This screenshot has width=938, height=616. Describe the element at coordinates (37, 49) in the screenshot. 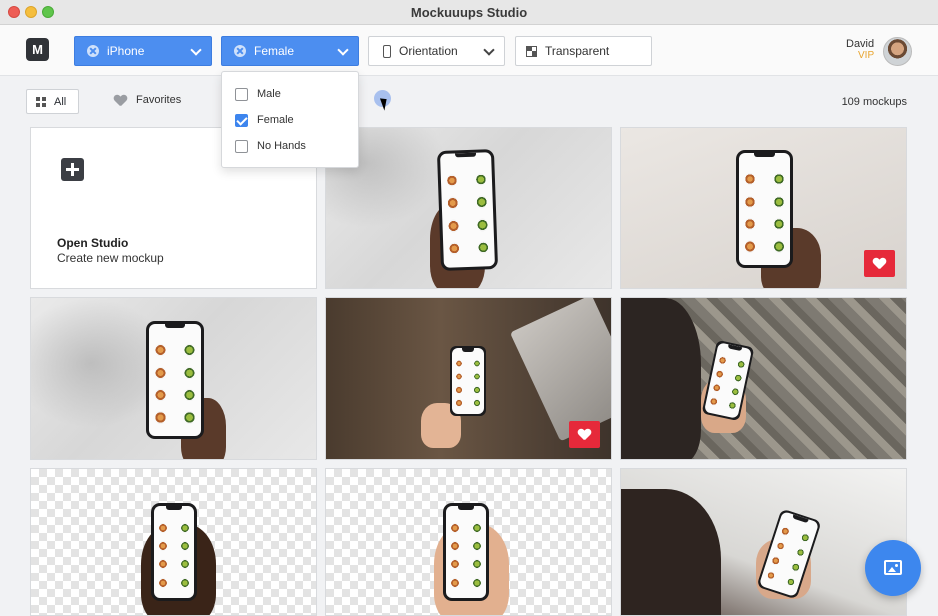

I see `app-logo: M` at that location.